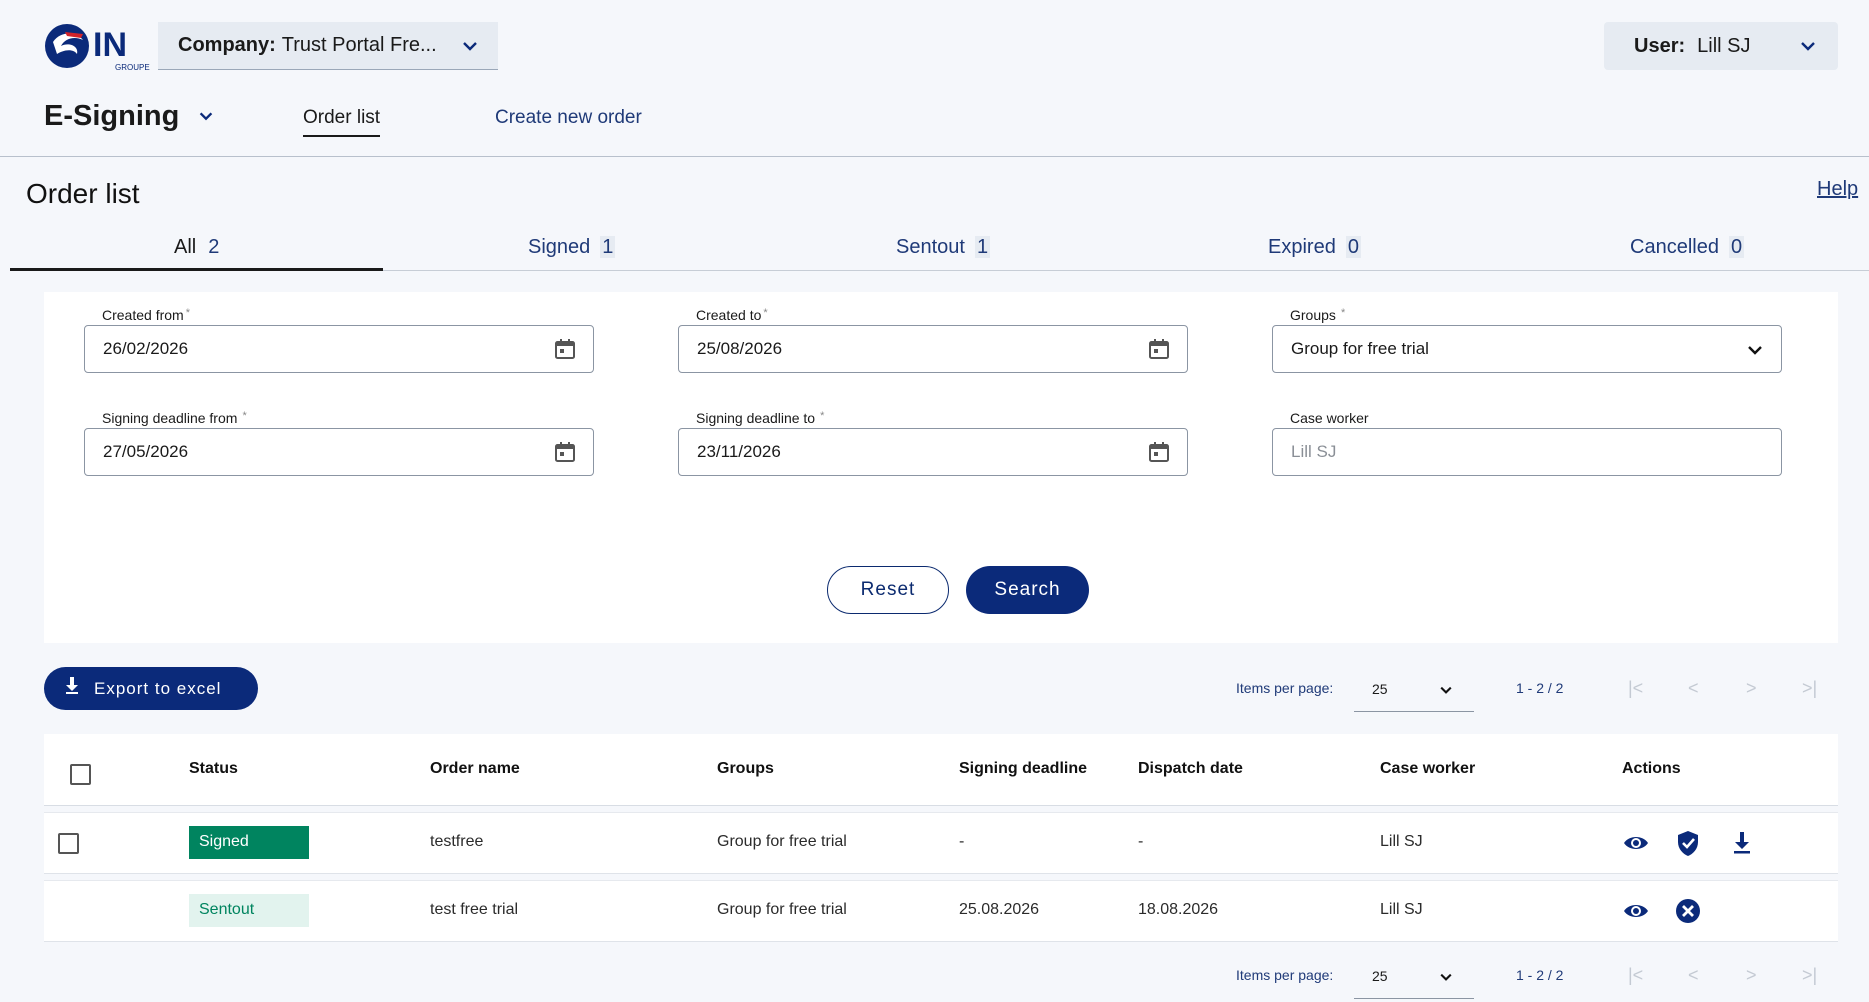 Image resolution: width=1869 pixels, height=1002 pixels. Describe the element at coordinates (80, 774) in the screenshot. I see `select-all-checkbox` at that location.